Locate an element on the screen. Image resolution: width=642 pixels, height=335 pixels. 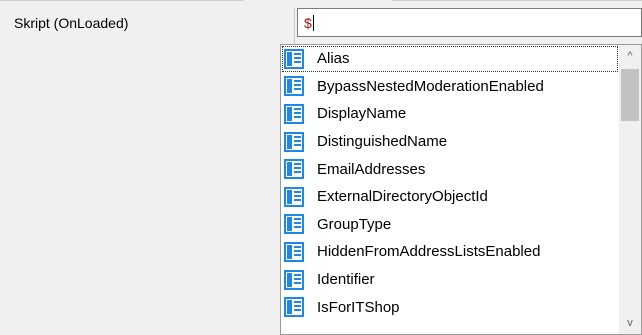
autocomplete-item-label: BypassNestedModerationEnabled is located at coordinates (430, 86).